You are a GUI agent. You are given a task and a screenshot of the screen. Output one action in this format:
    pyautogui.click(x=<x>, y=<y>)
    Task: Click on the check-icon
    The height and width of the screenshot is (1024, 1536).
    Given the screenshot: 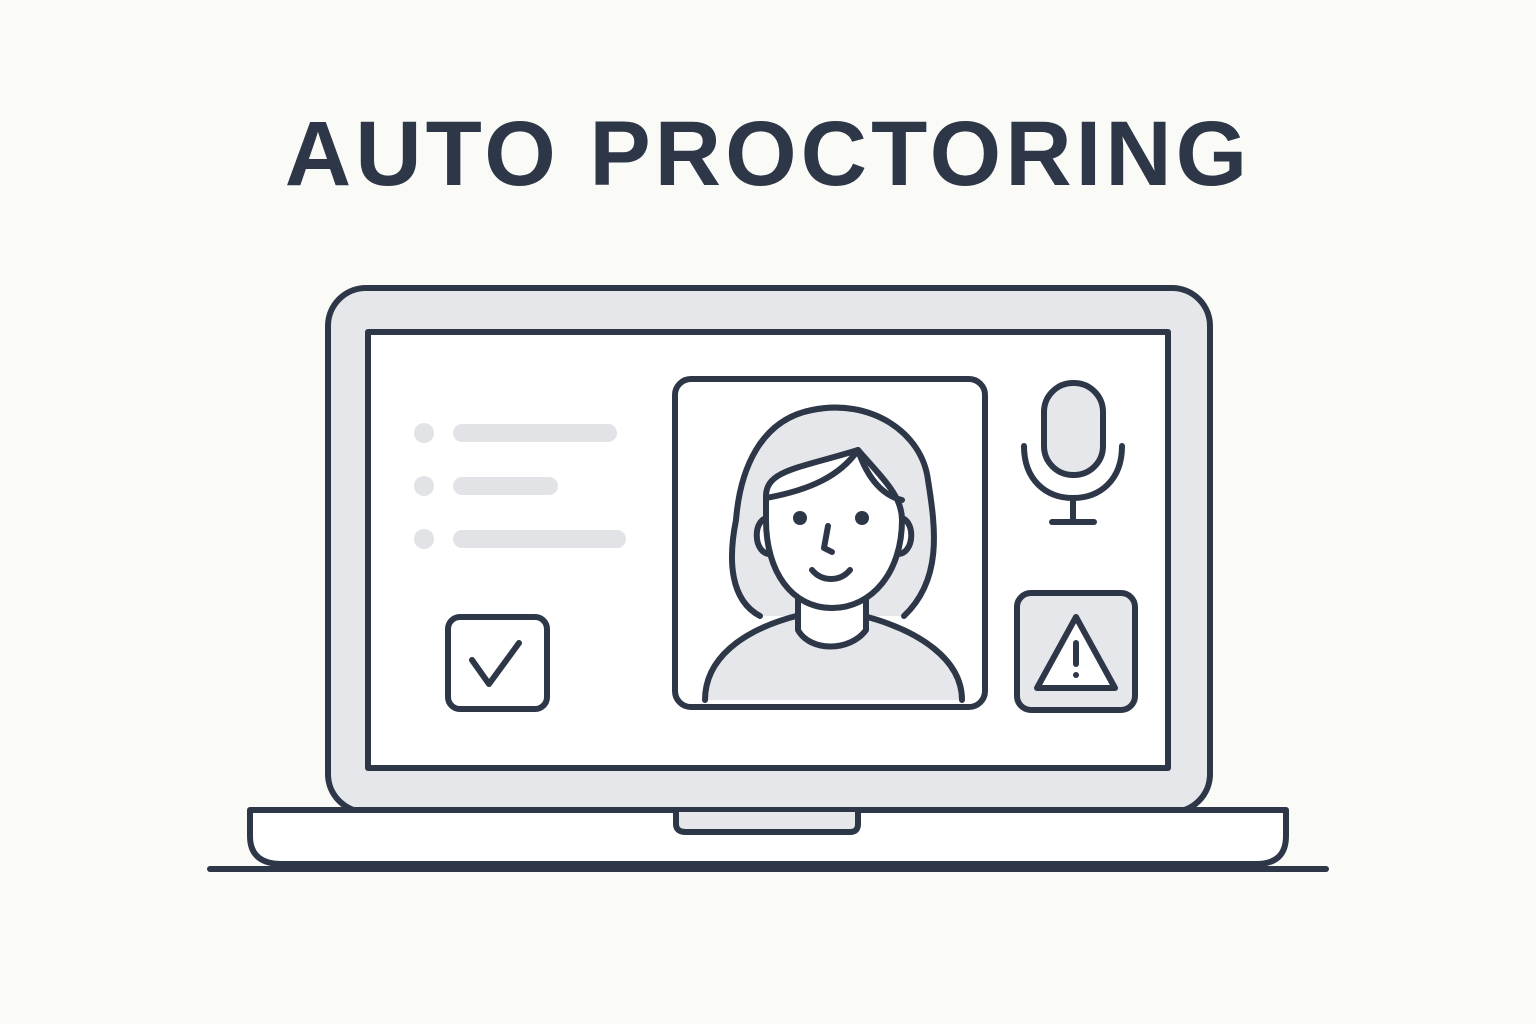 What is the action you would take?
    pyautogui.click(x=497, y=663)
    